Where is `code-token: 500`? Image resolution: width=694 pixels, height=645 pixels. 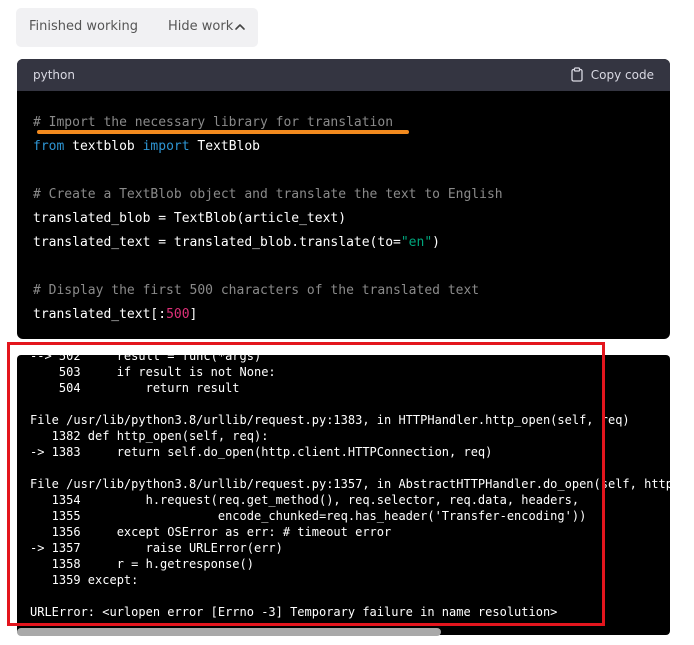 code-token: 500 is located at coordinates (178, 314).